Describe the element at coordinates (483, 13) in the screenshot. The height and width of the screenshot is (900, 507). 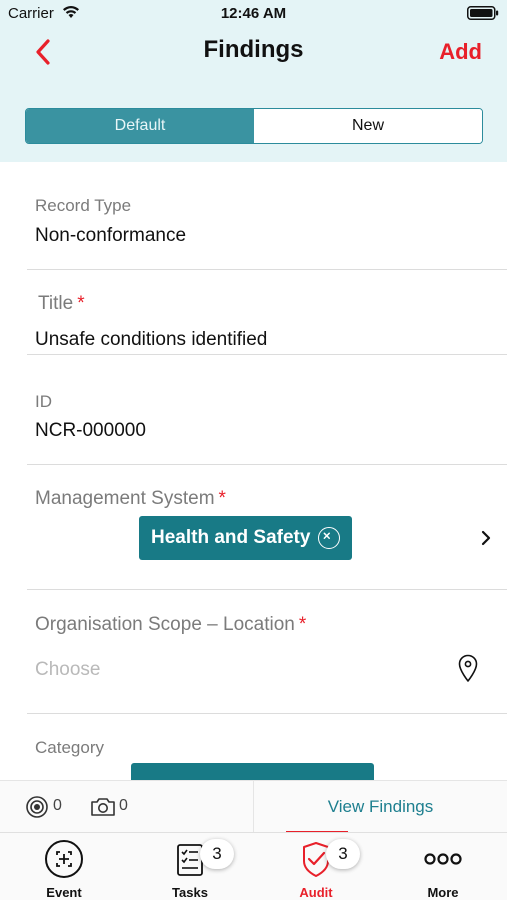
I see `battery-icon` at that location.